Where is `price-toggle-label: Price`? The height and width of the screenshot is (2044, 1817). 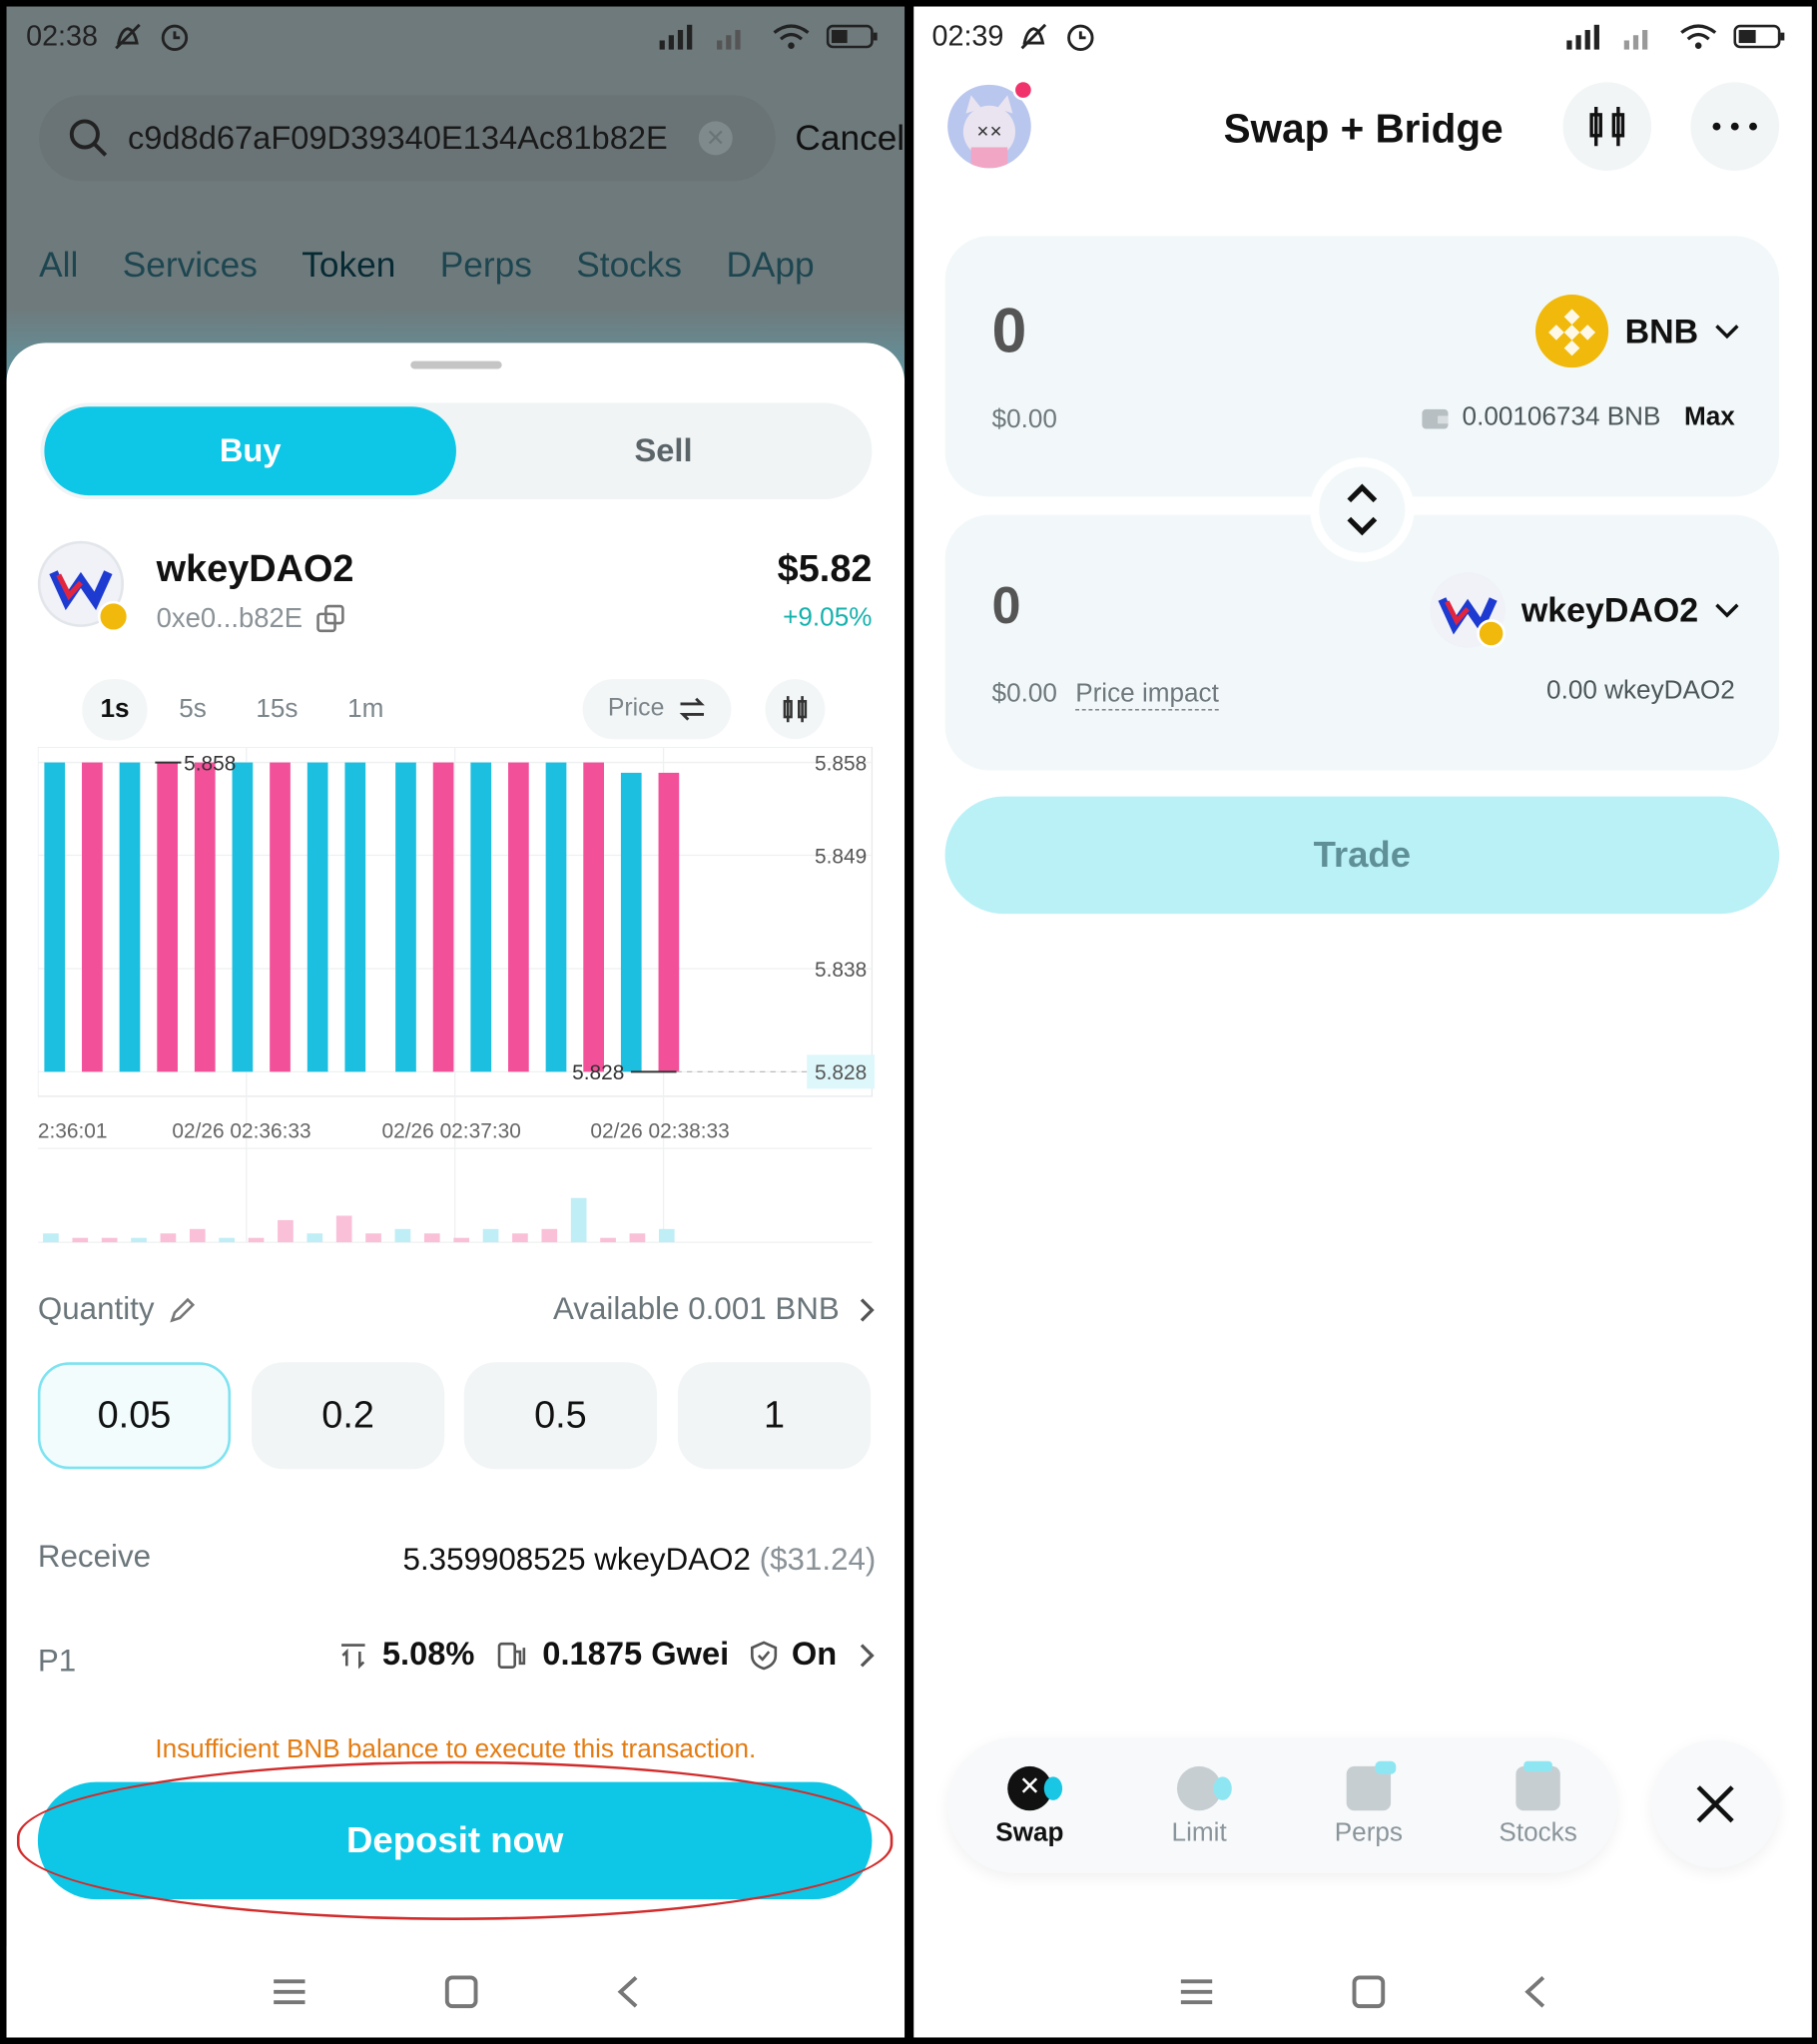 price-toggle-label: Price is located at coordinates (636, 708).